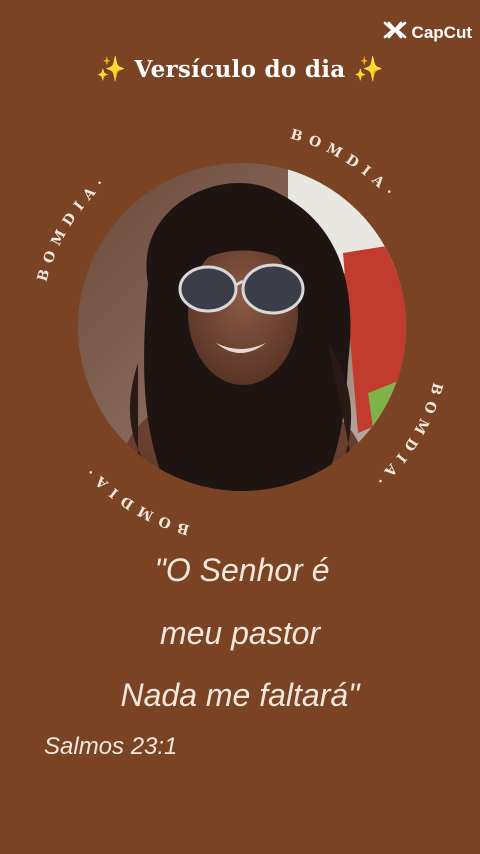 This screenshot has height=854, width=480. Describe the element at coordinates (240, 633) in the screenshot. I see `verse-line-2: meu pastor` at that location.